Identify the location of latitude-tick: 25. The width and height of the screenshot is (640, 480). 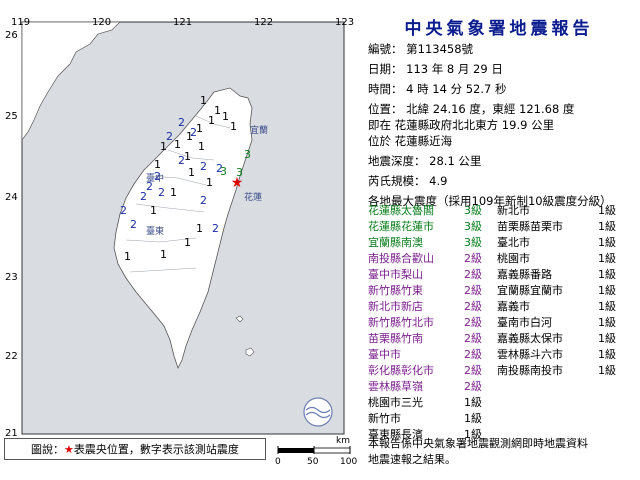
(11, 116).